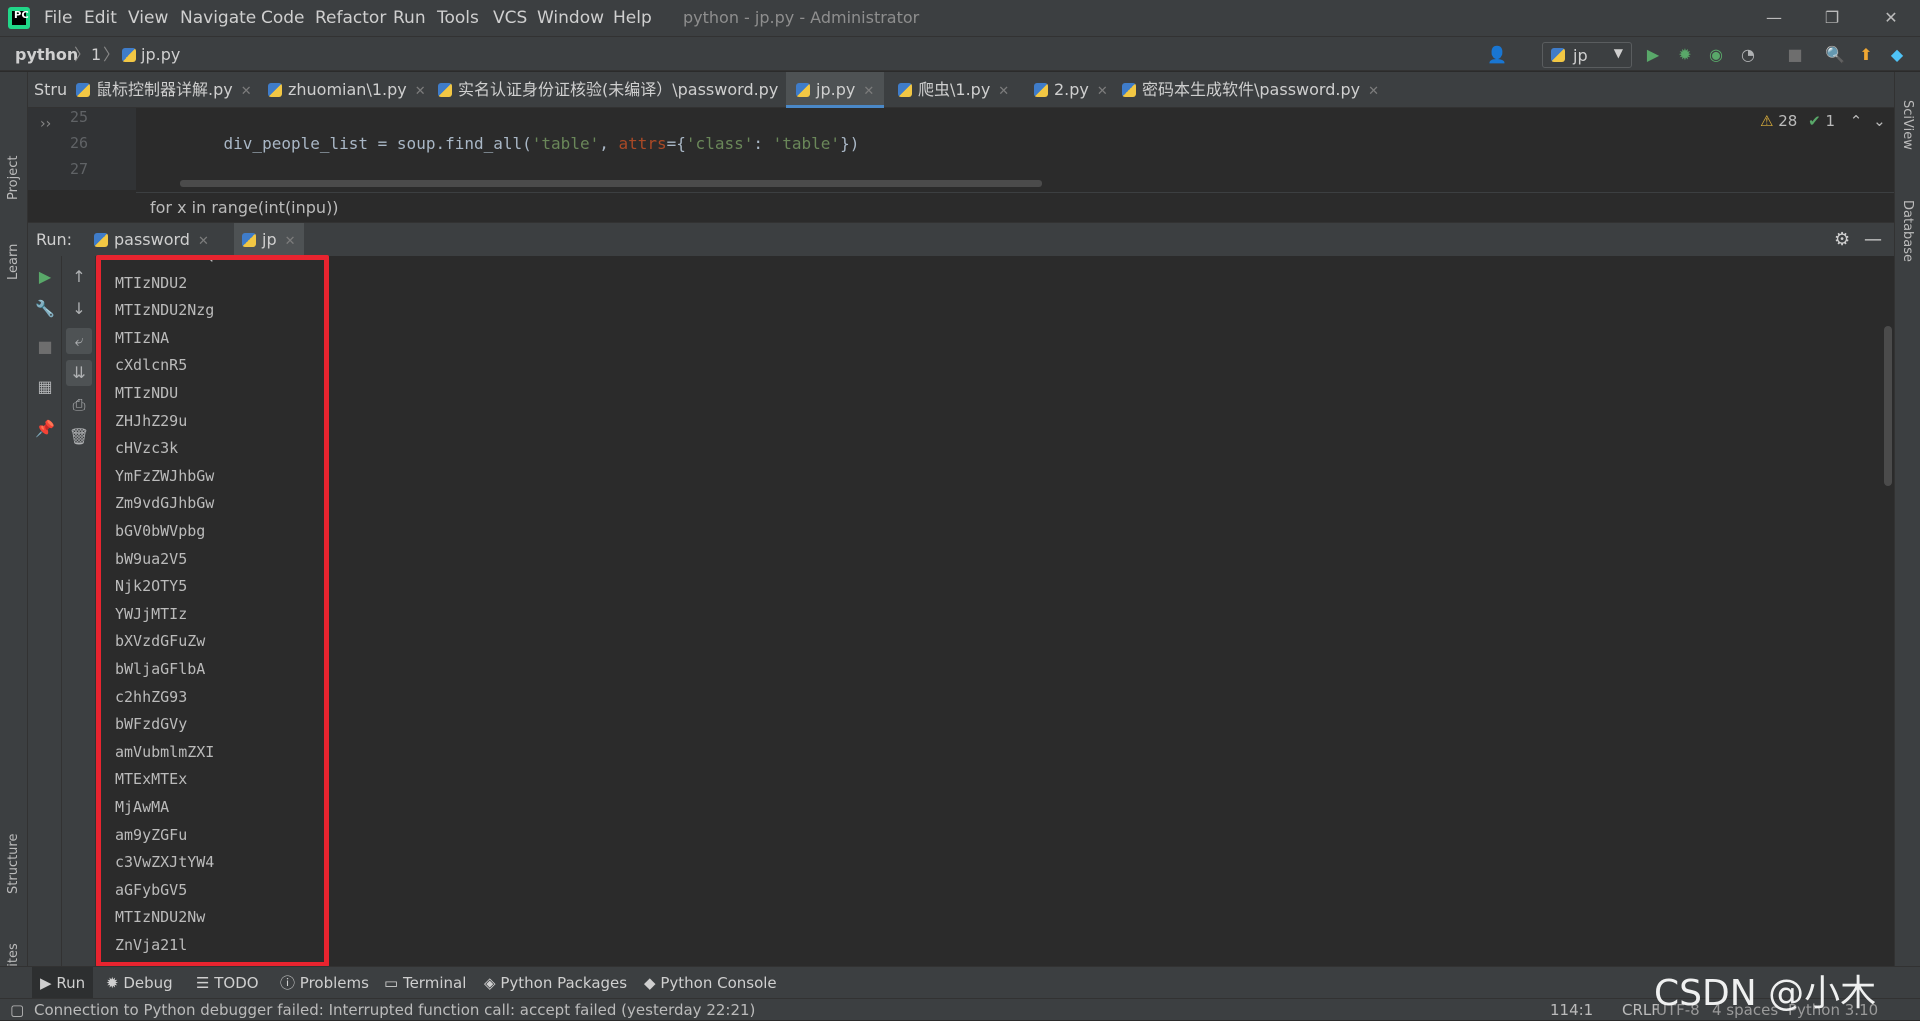 Image resolution: width=1920 pixels, height=1021 pixels. What do you see at coordinates (1571, 1010) in the screenshot?
I see `caret-position: 114:1` at bounding box center [1571, 1010].